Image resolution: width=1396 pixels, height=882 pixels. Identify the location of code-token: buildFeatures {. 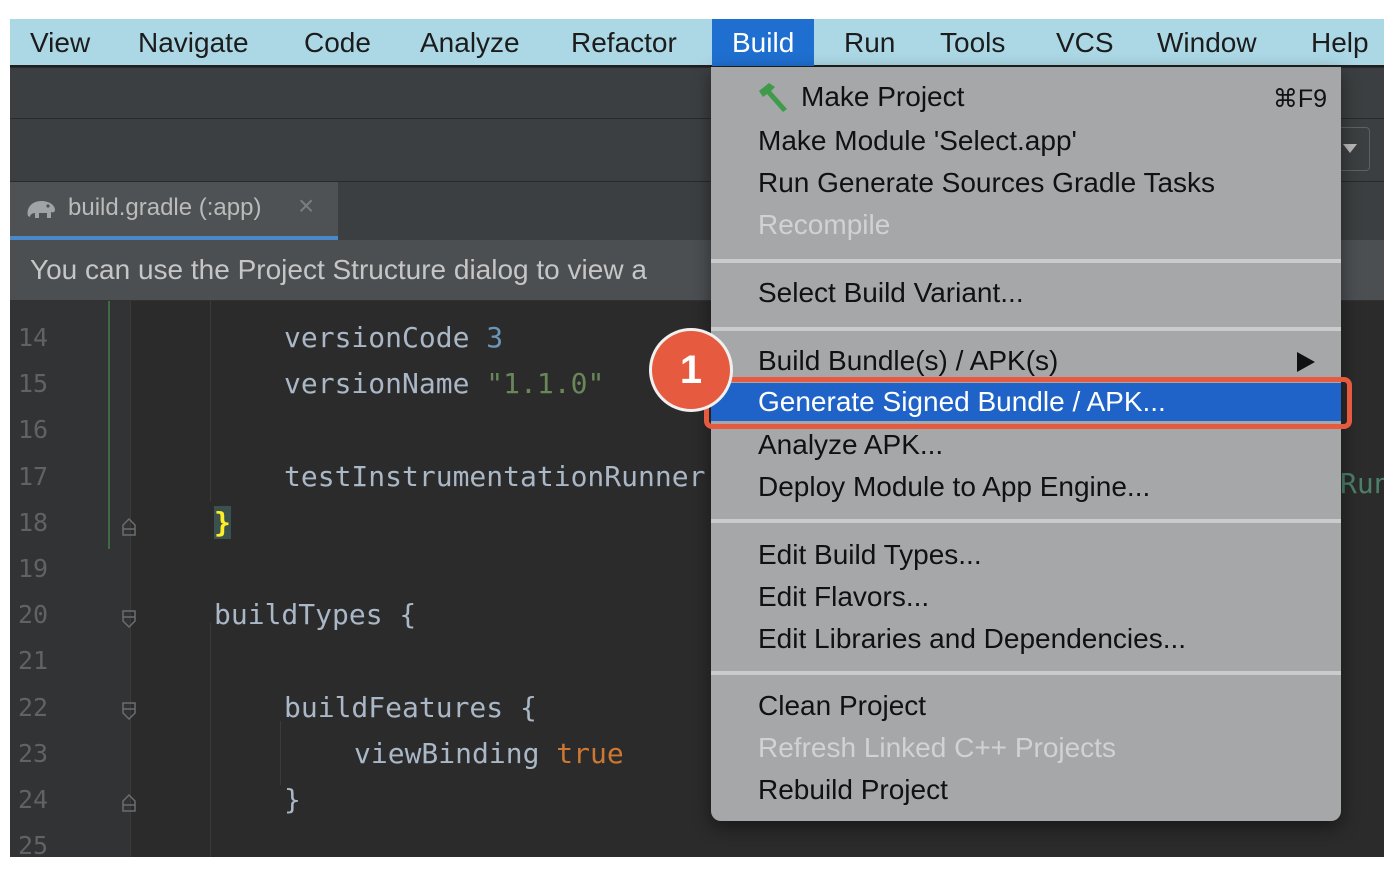
(410, 707).